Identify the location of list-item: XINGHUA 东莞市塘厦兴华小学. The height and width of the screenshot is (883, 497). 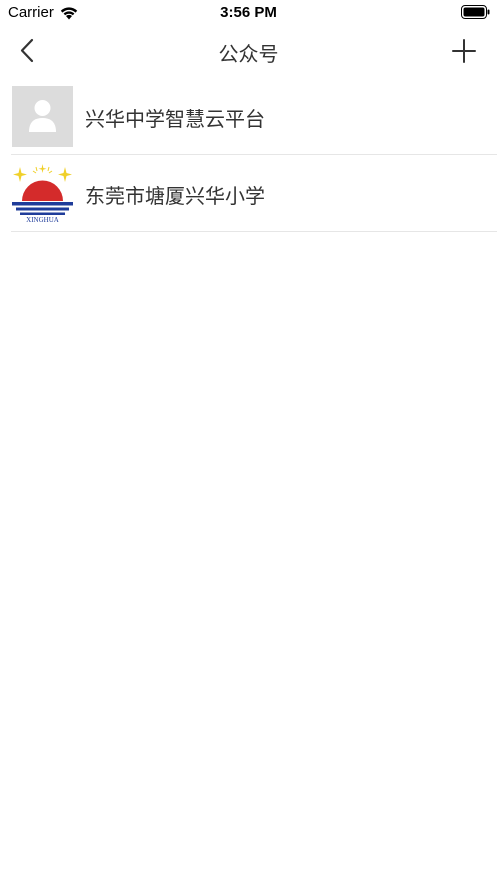
(248, 193).